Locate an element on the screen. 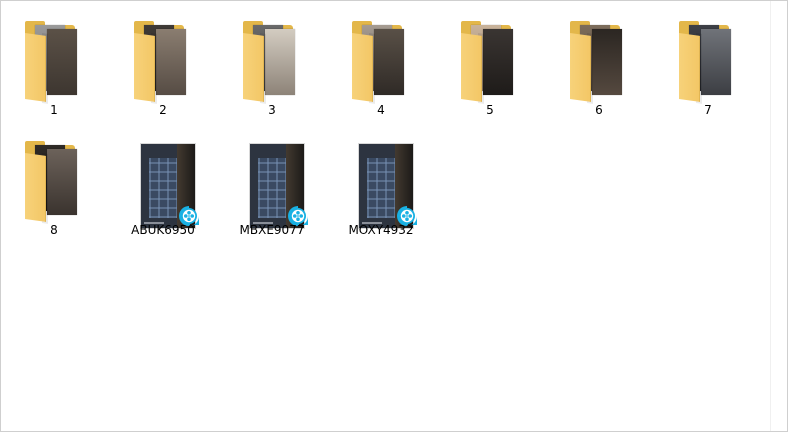 This screenshot has width=788, height=432. video-file-item-2: MBXE9077 is located at coordinates (272, 191).